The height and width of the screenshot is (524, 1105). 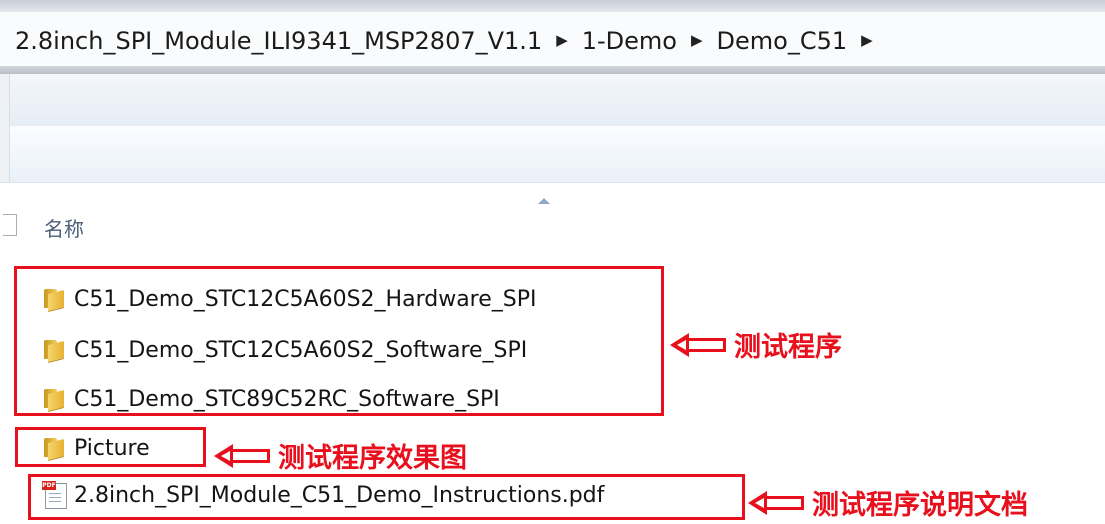 I want to click on address-bar-border, so click(x=552, y=70).